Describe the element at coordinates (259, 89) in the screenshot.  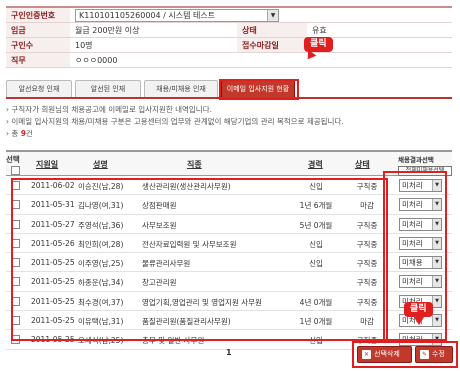
I see `tab-highlight-box` at that location.